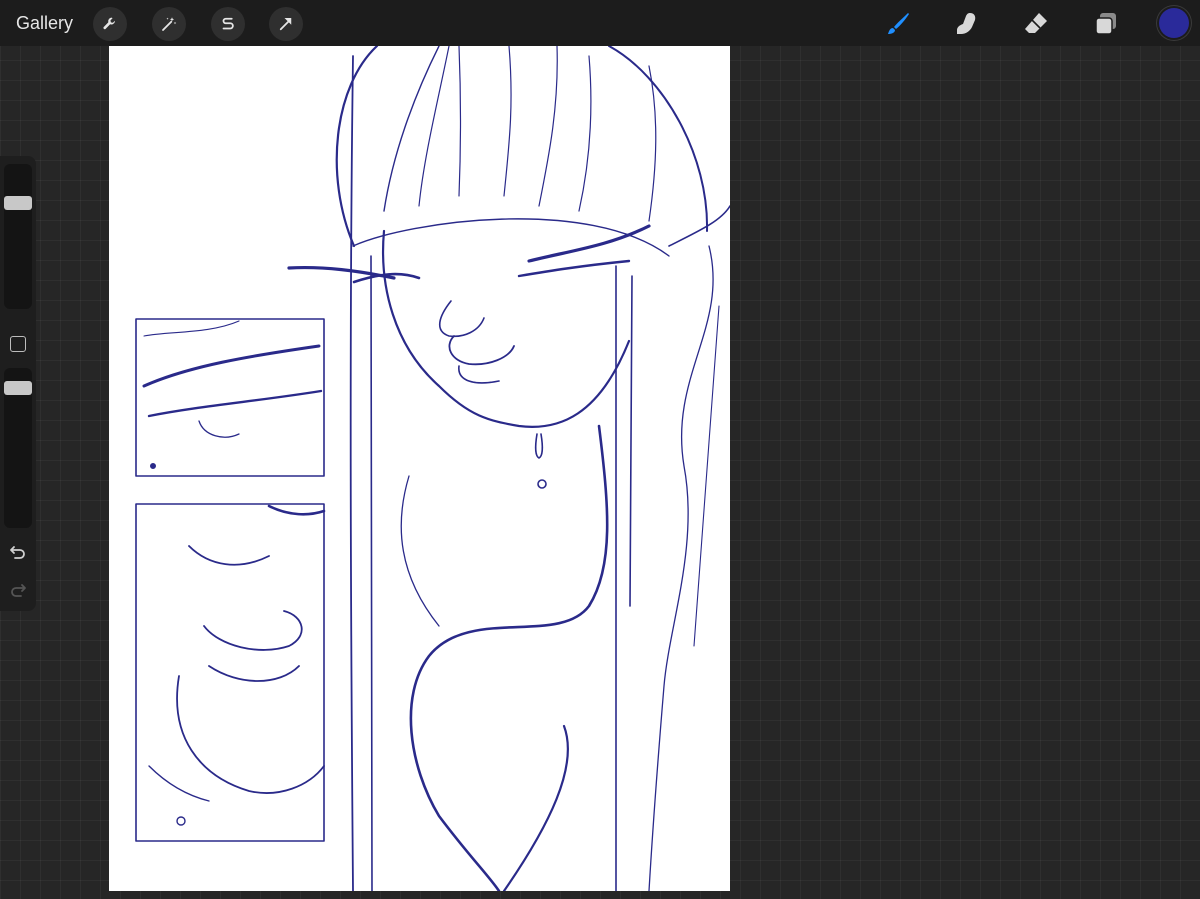  Describe the element at coordinates (44, 23) in the screenshot. I see `gallery-button: Gallery` at that location.